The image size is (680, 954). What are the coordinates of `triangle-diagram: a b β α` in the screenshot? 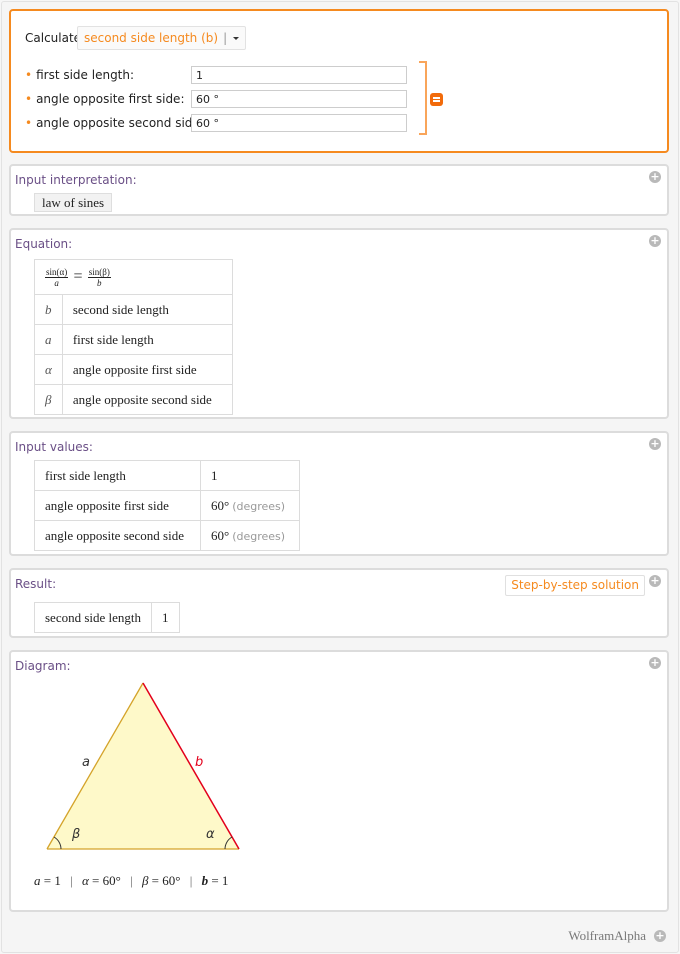 It's located at (143, 766).